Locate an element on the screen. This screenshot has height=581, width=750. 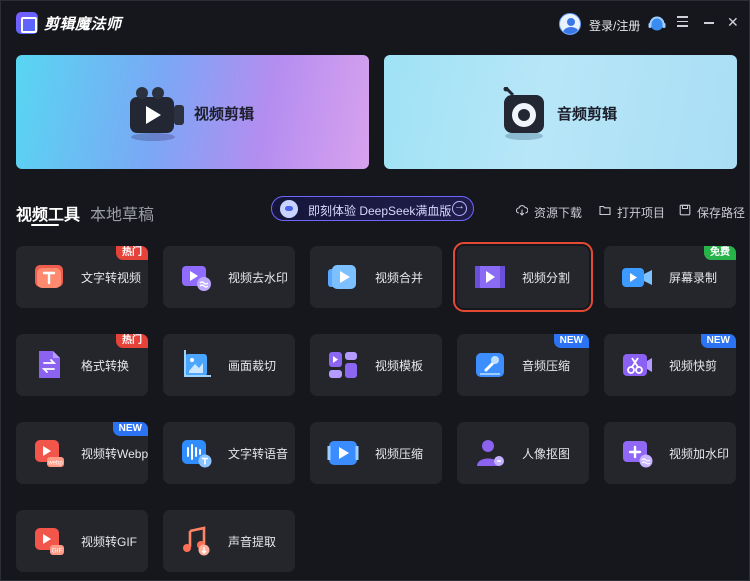
free-badge: 免费 is located at coordinates (720, 253).